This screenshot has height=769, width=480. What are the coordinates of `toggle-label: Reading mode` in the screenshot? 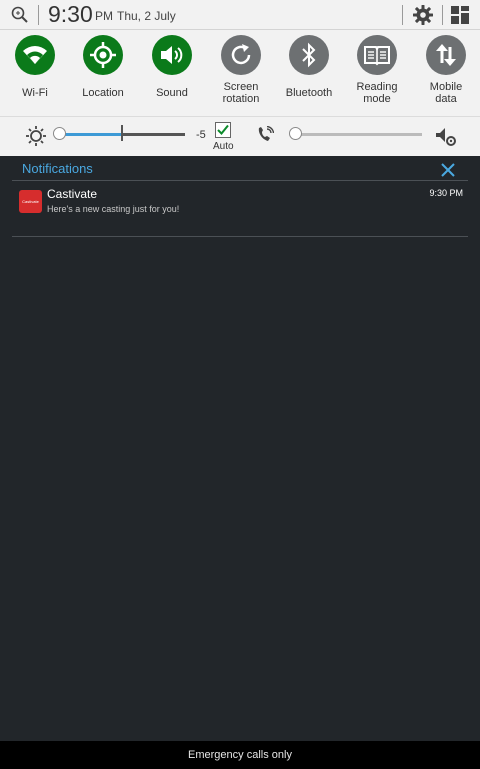 It's located at (377, 93).